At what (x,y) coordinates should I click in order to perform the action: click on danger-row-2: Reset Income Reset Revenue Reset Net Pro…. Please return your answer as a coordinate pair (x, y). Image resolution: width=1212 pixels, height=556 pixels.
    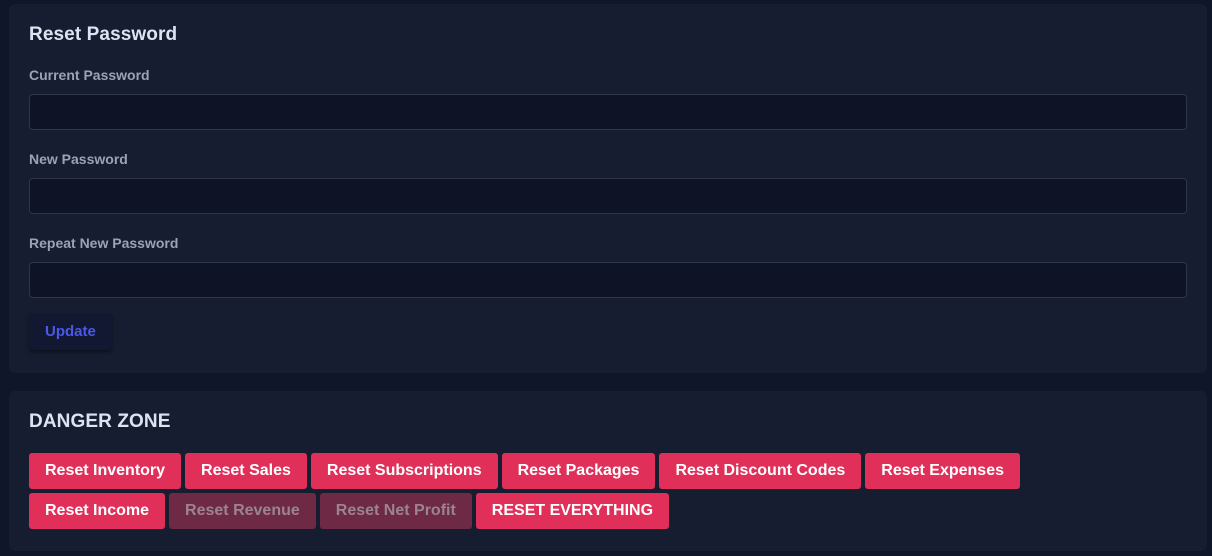
    Looking at the image, I should click on (609, 511).